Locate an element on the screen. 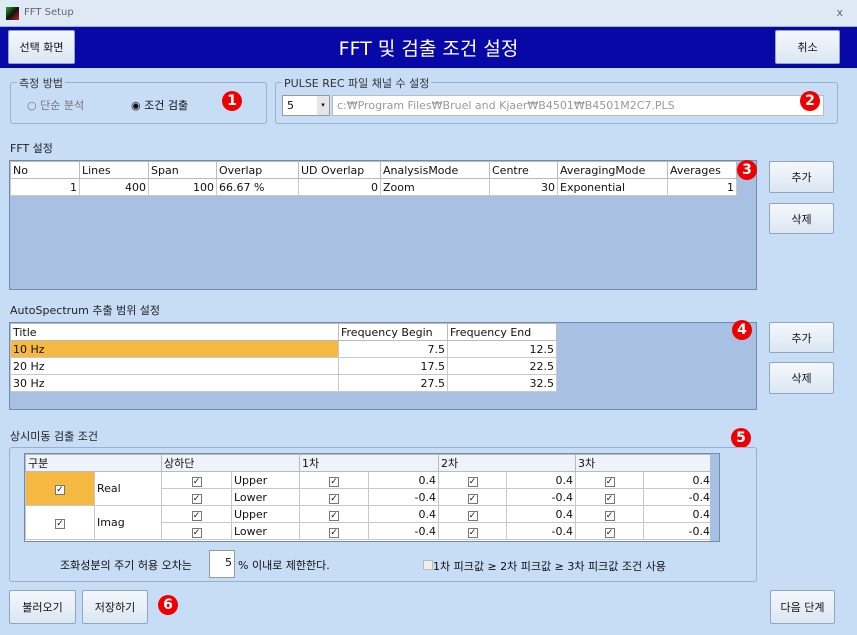 This screenshot has width=857, height=635. cell: 7.5 is located at coordinates (393, 349).